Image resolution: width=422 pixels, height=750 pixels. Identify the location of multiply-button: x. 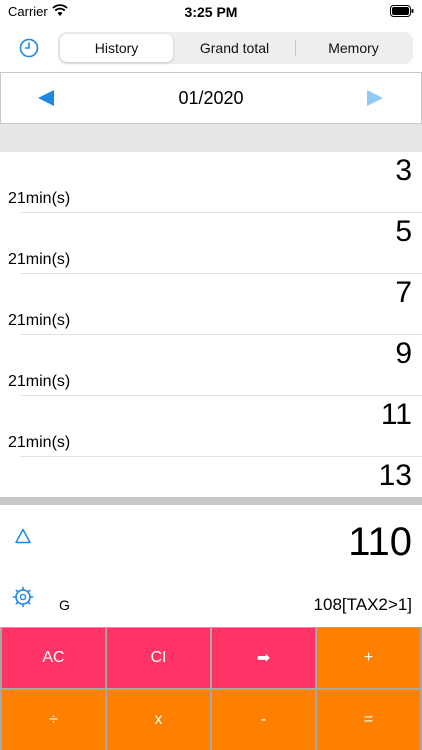
(158, 720).